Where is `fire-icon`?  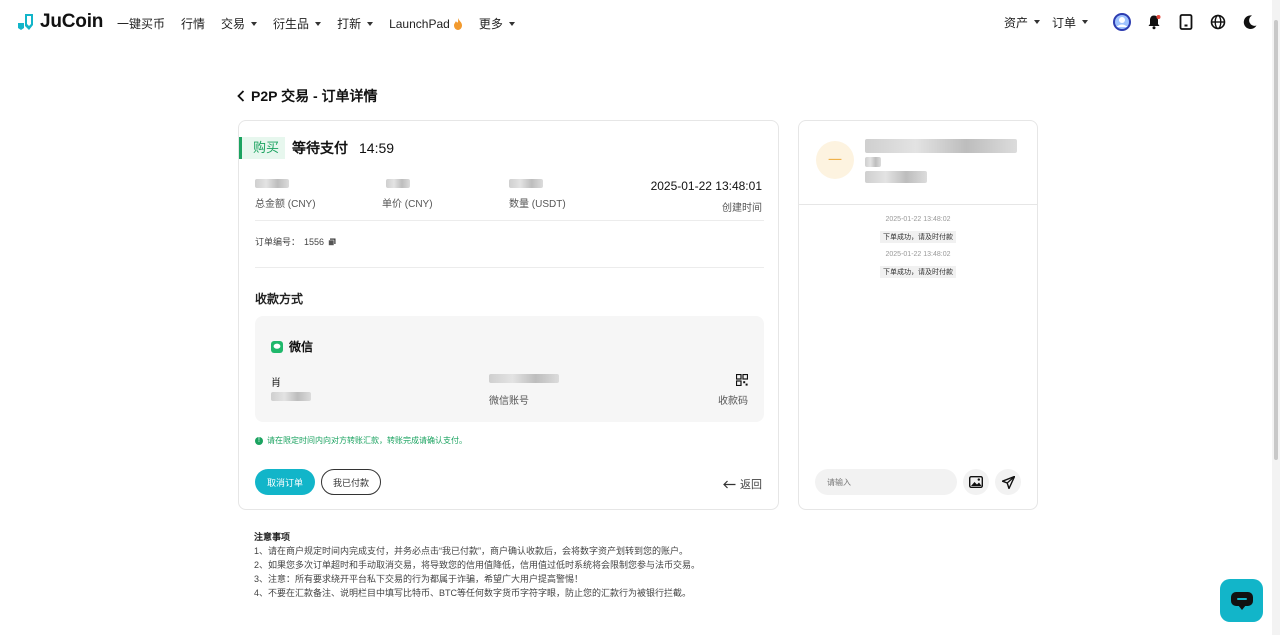 fire-icon is located at coordinates (457, 23).